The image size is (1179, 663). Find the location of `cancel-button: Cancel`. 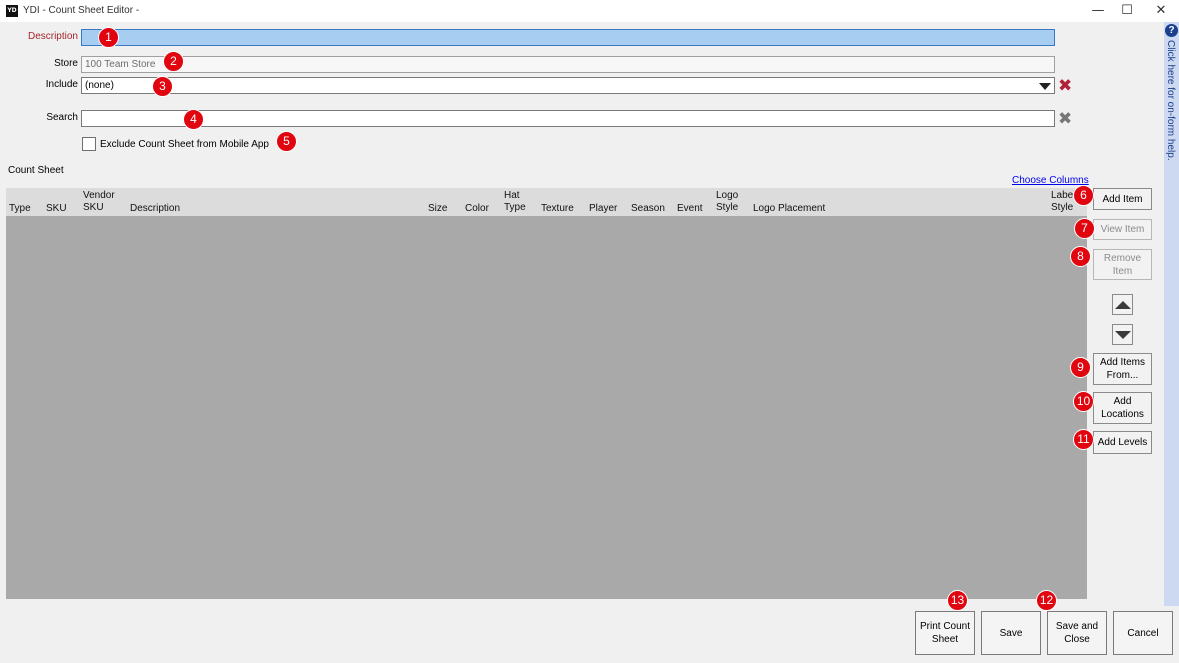

cancel-button: Cancel is located at coordinates (1143, 633).